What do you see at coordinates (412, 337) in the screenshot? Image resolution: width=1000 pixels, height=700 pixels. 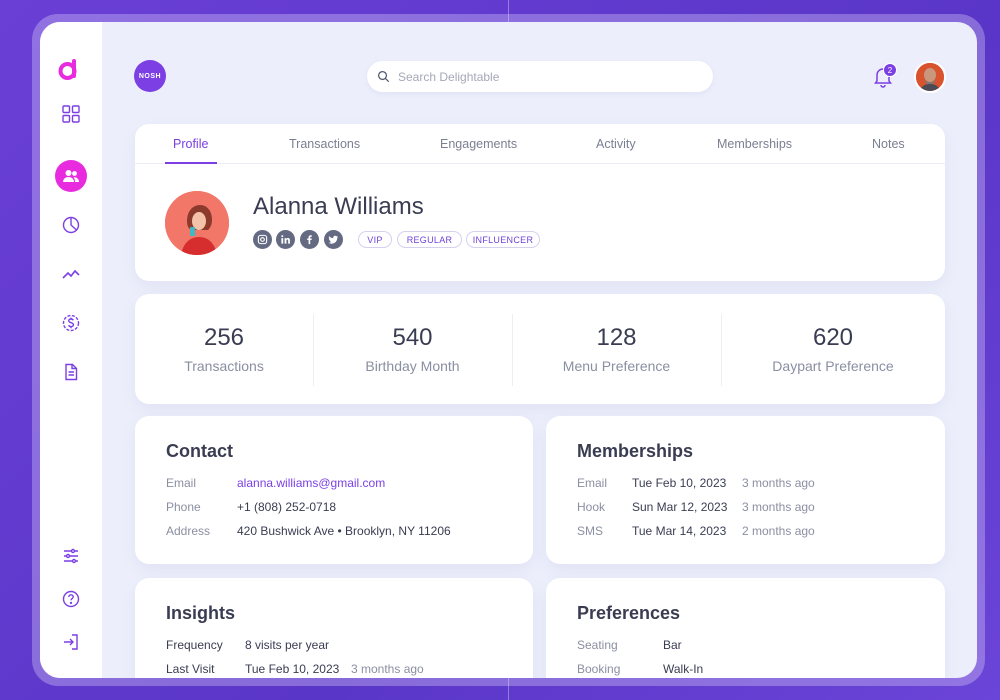 I see `stat-value: 540` at bounding box center [412, 337].